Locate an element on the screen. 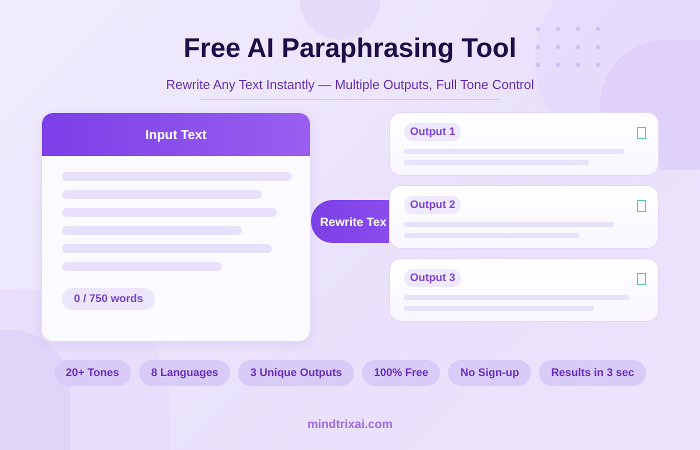 This screenshot has height=450, width=700. feature-tag: 8 Languages is located at coordinates (184, 373).